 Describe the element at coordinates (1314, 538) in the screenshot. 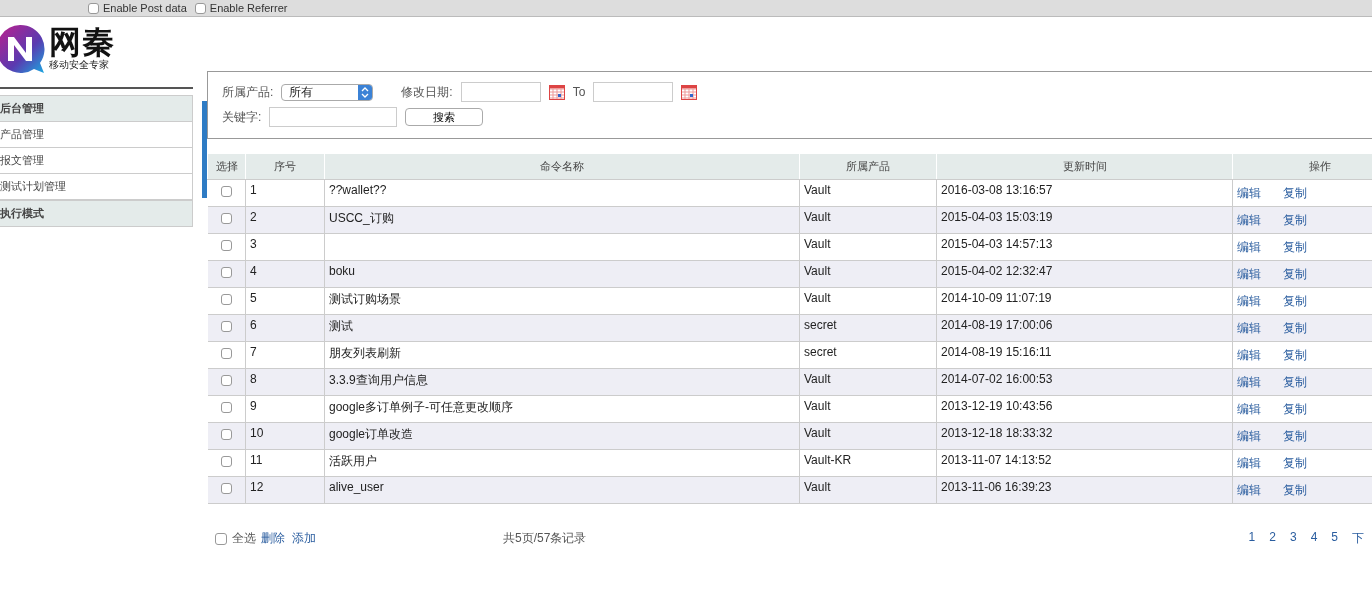

I see `page-link: 4` at that location.